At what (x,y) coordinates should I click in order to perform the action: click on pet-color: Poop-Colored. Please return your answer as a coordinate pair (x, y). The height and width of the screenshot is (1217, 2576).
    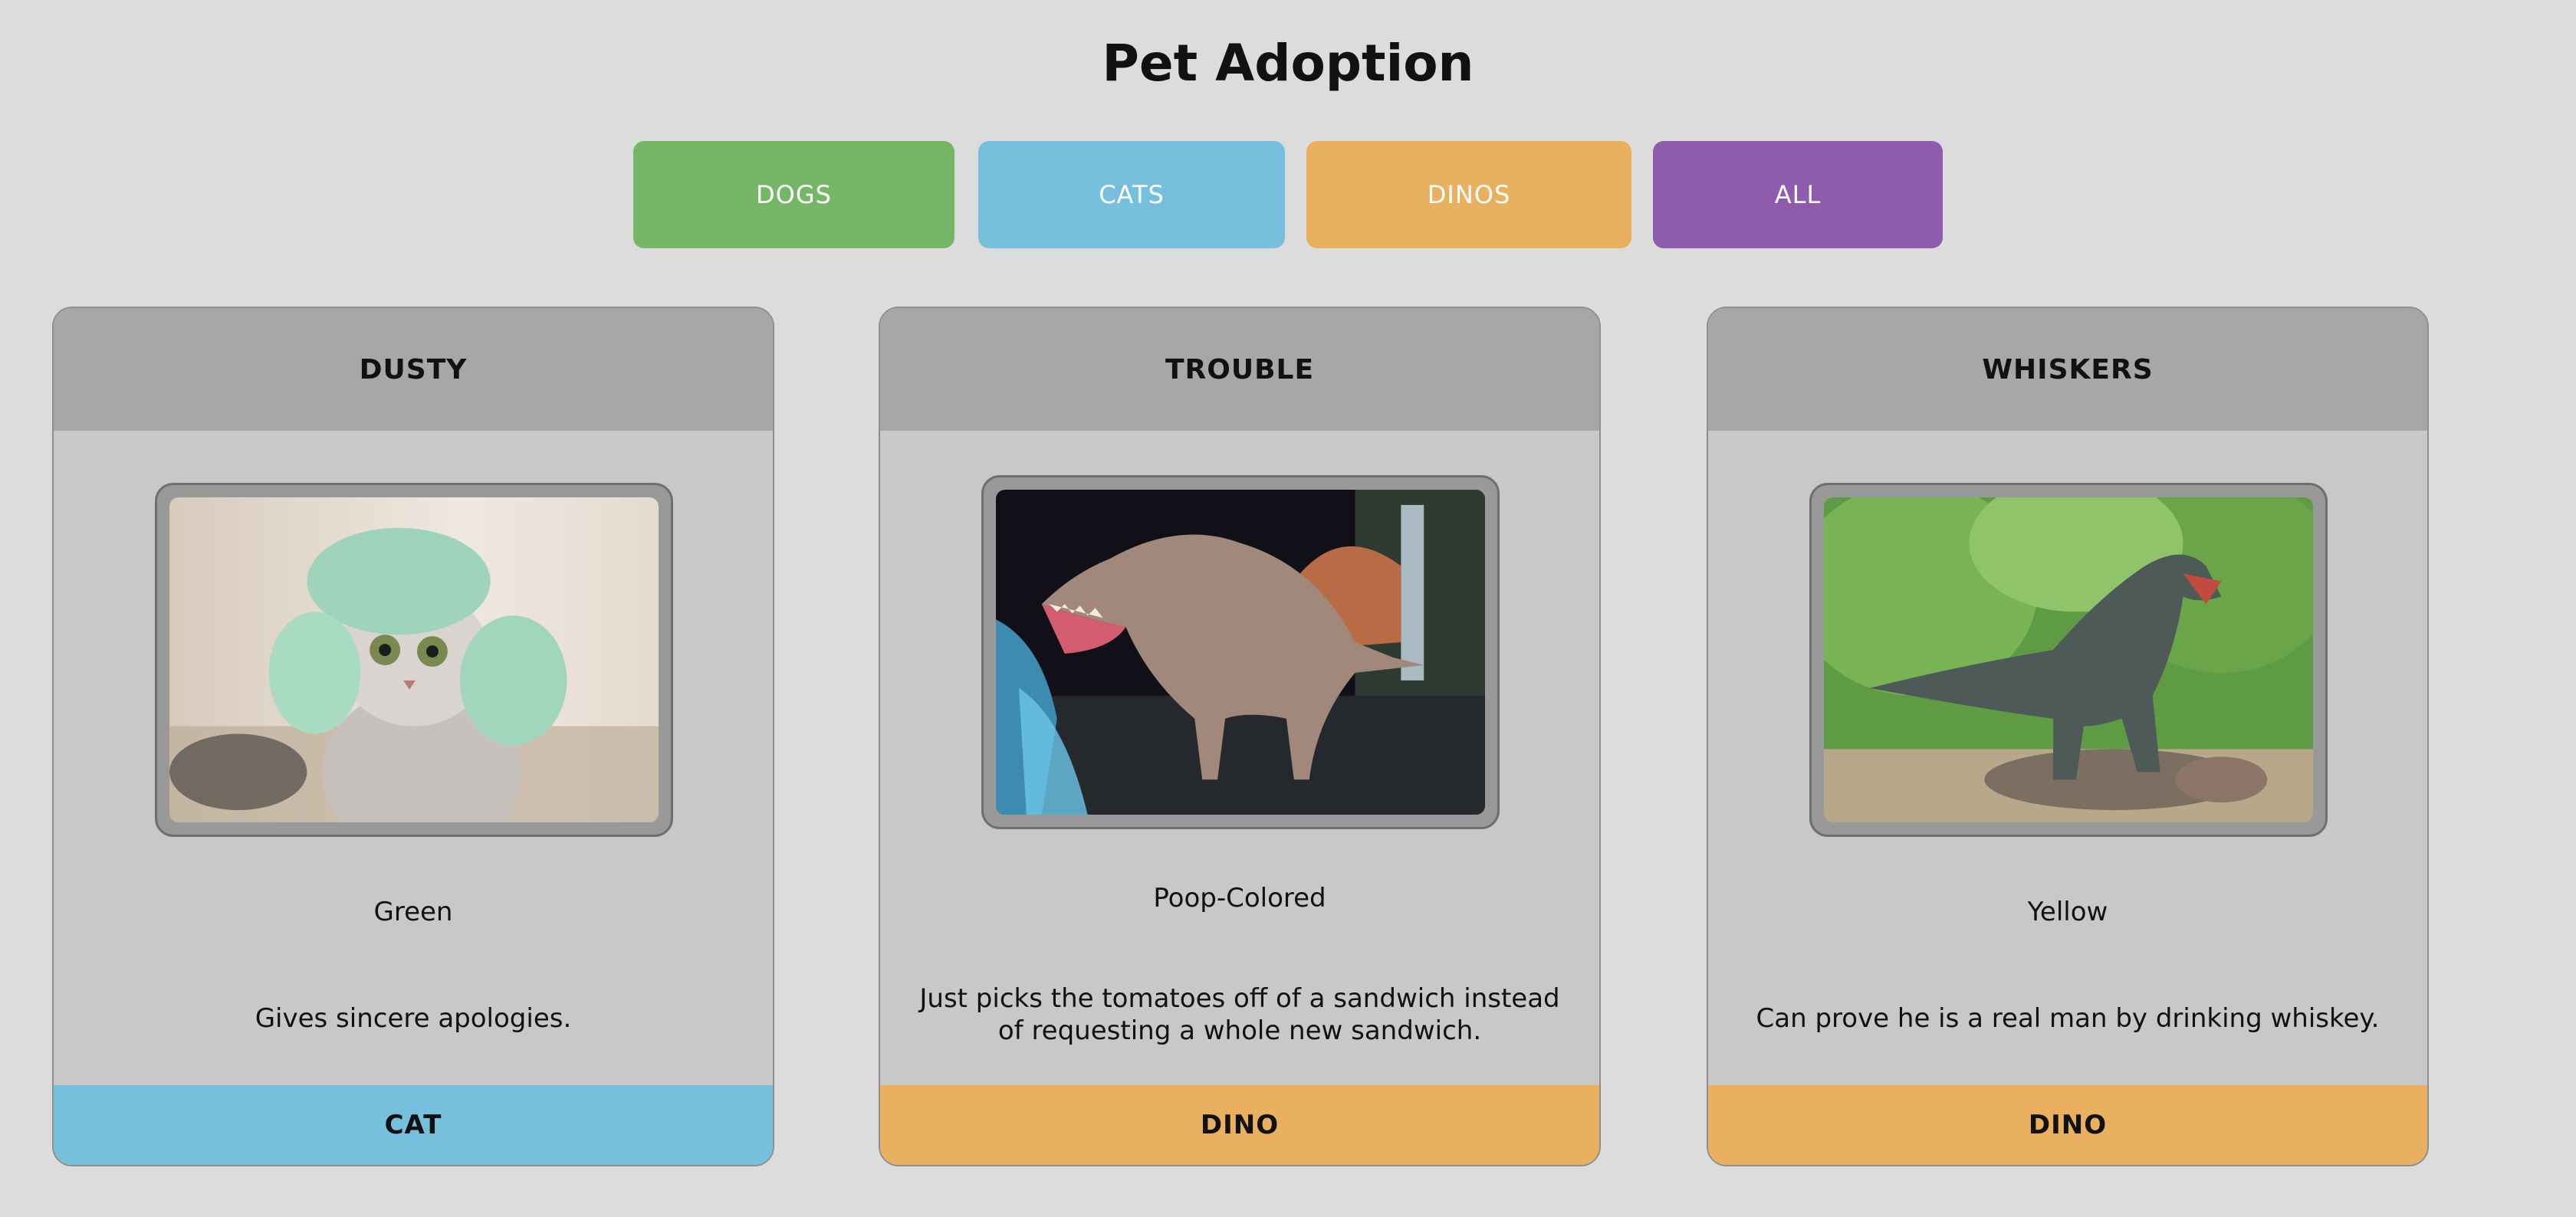
    Looking at the image, I should click on (1240, 898).